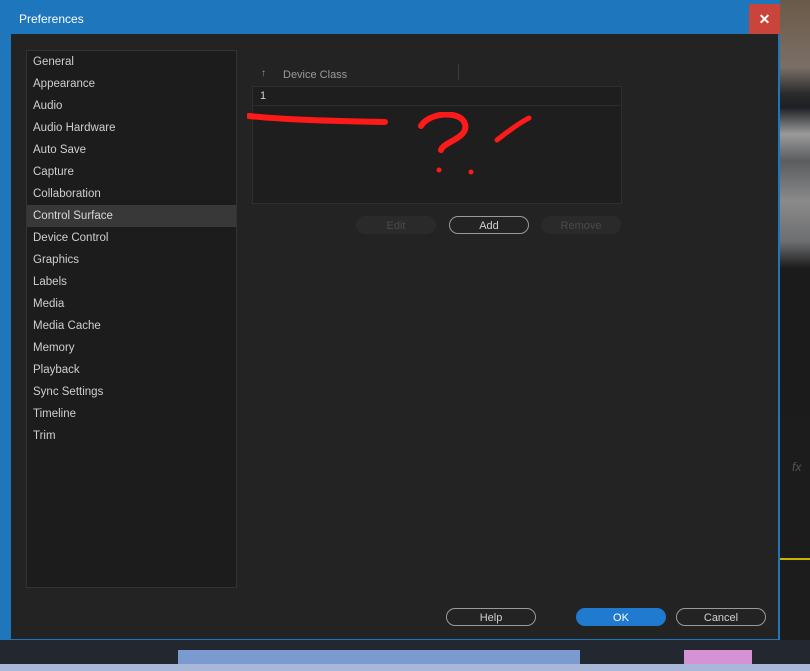 This screenshot has height=671, width=810. Describe the element at coordinates (131, 238) in the screenshot. I see `sidebar-item-device-control: Device Control` at that location.